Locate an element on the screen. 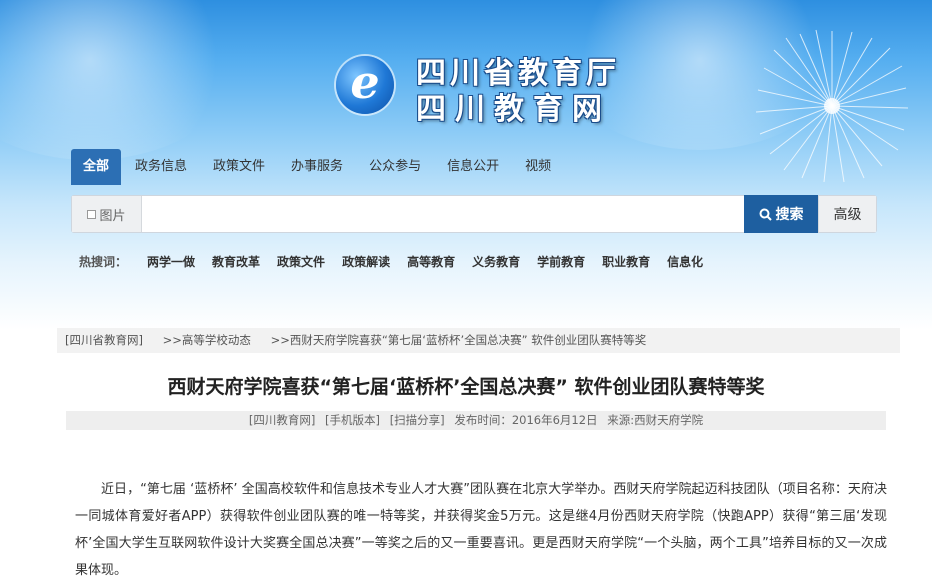 The height and width of the screenshot is (577, 932). hot-word: 职业教育 is located at coordinates (626, 262).